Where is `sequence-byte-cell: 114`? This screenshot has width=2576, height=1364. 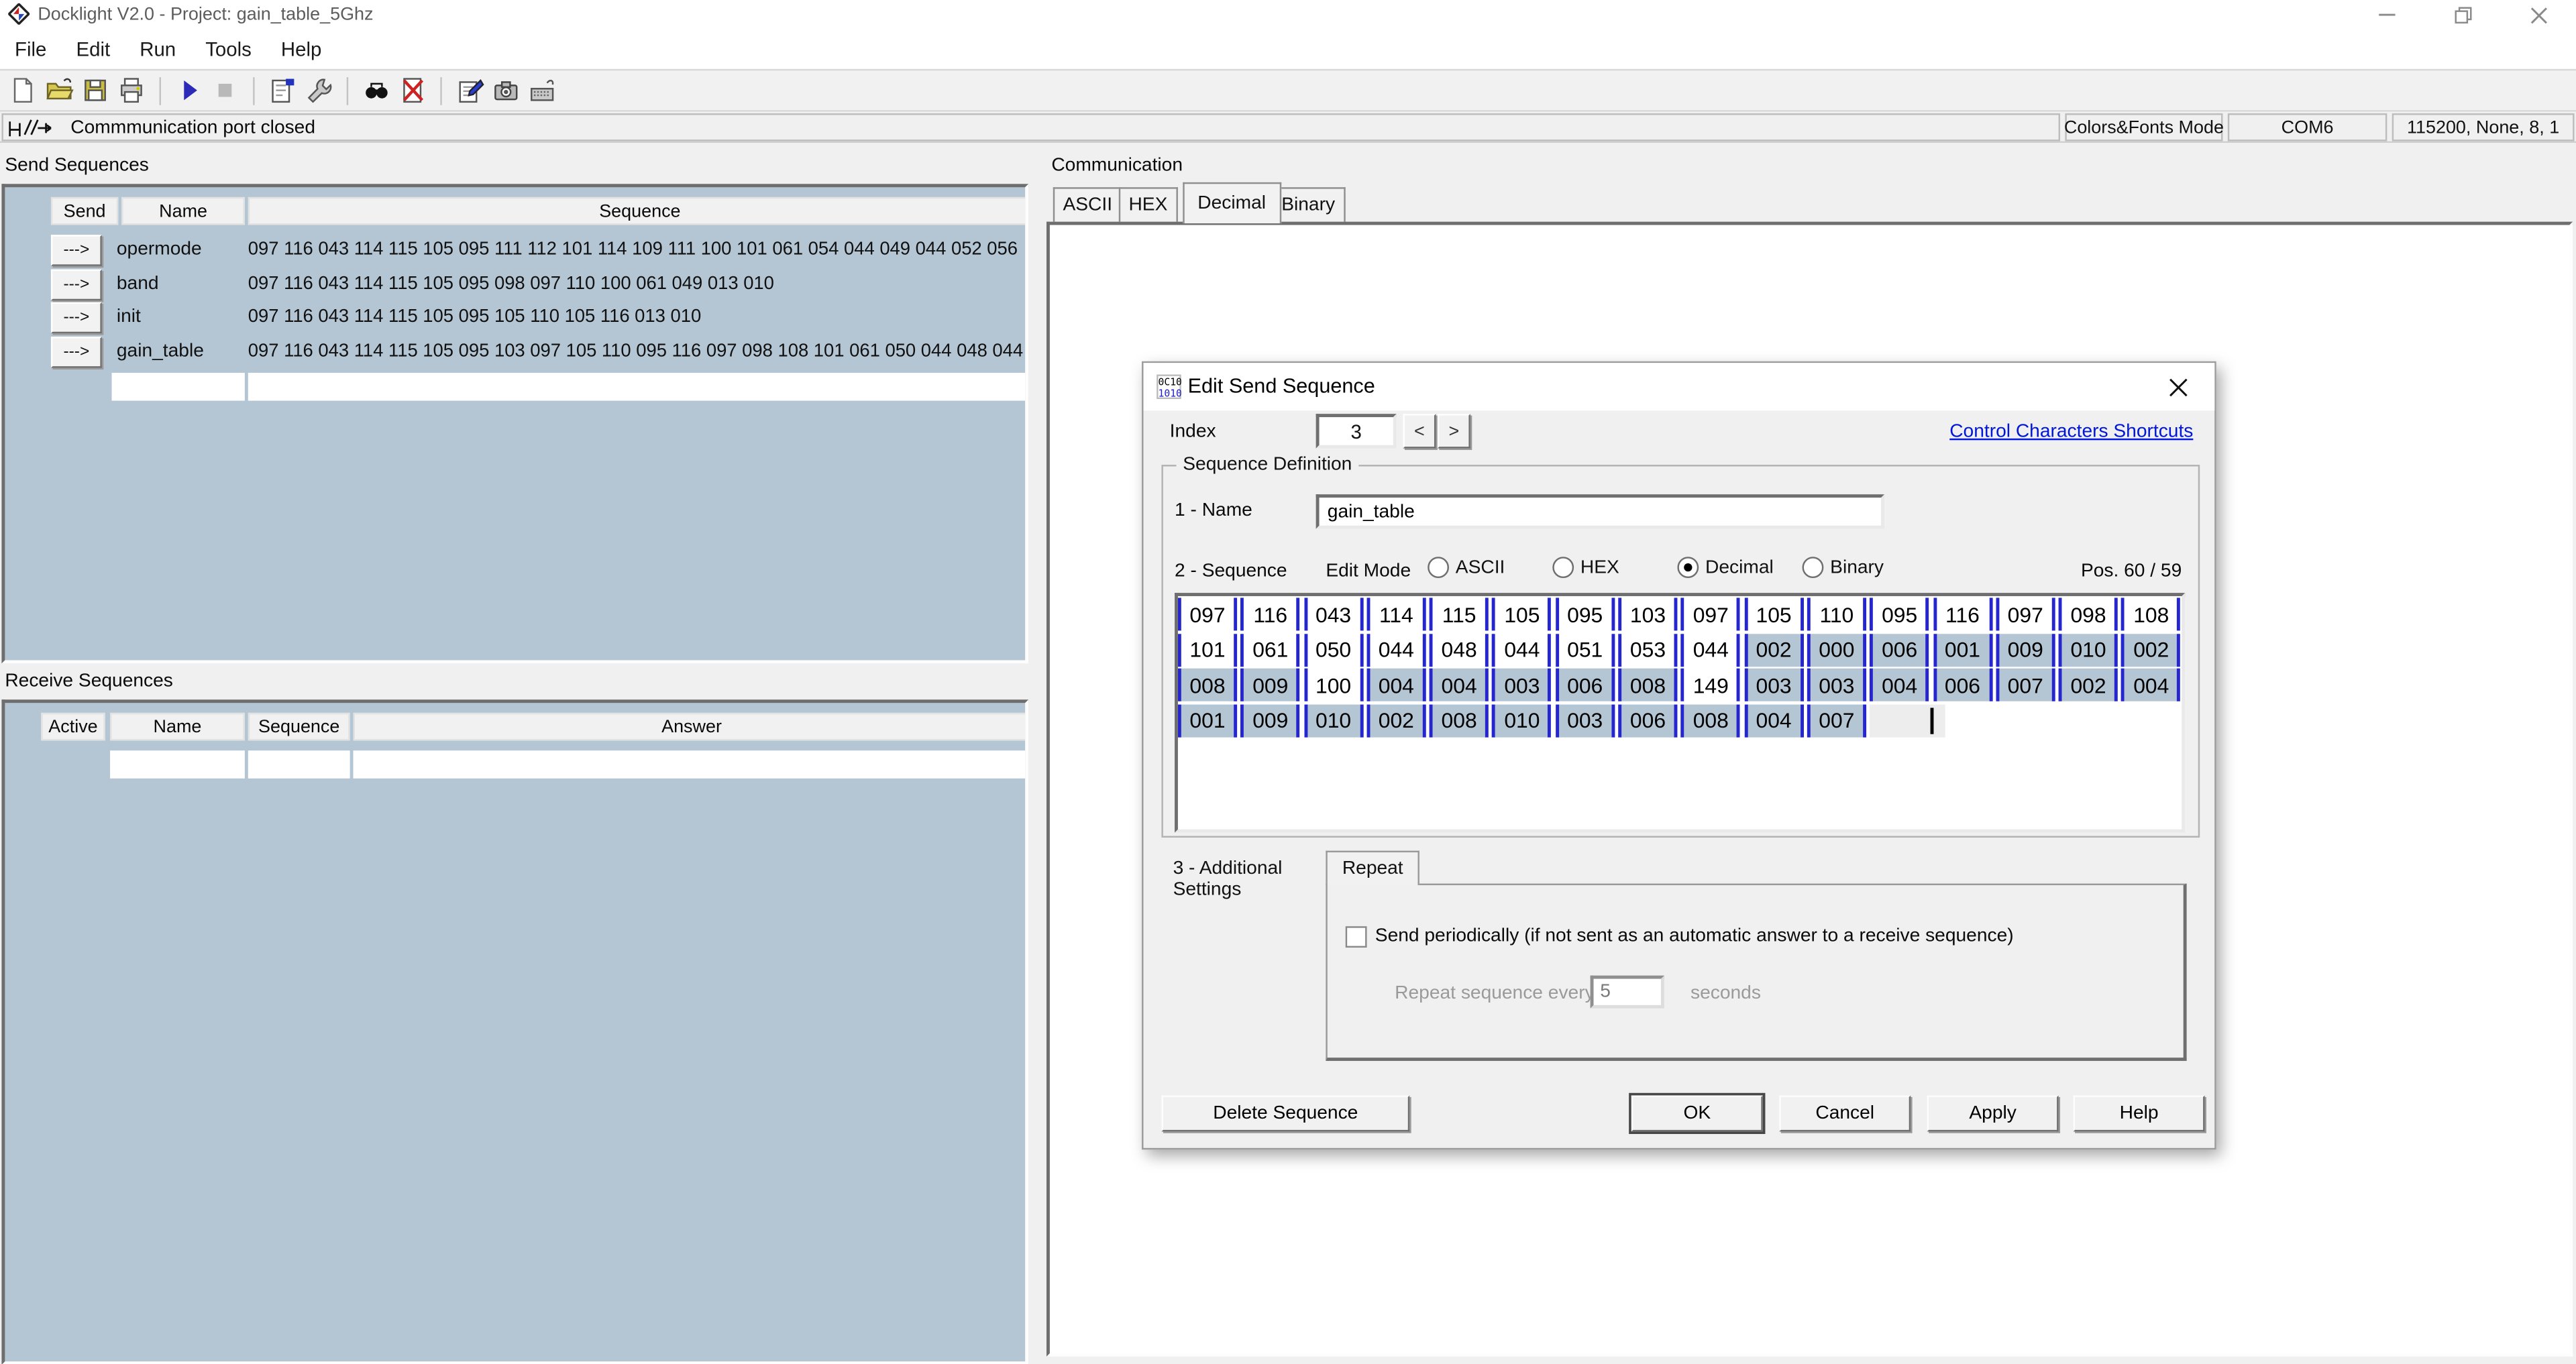 sequence-byte-cell: 114 is located at coordinates (1396, 614).